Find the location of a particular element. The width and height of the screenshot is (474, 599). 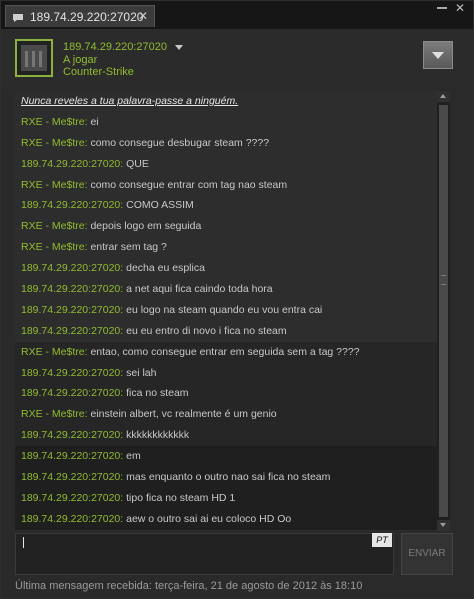

message-text: aew o outro sai ai eu coloco HD Oo is located at coordinates (207, 518).